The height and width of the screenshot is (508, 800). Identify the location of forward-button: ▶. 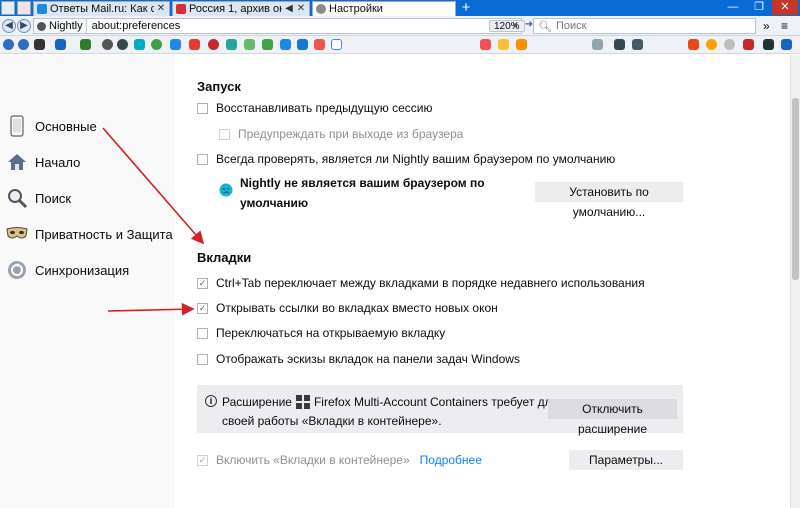
(24, 26).